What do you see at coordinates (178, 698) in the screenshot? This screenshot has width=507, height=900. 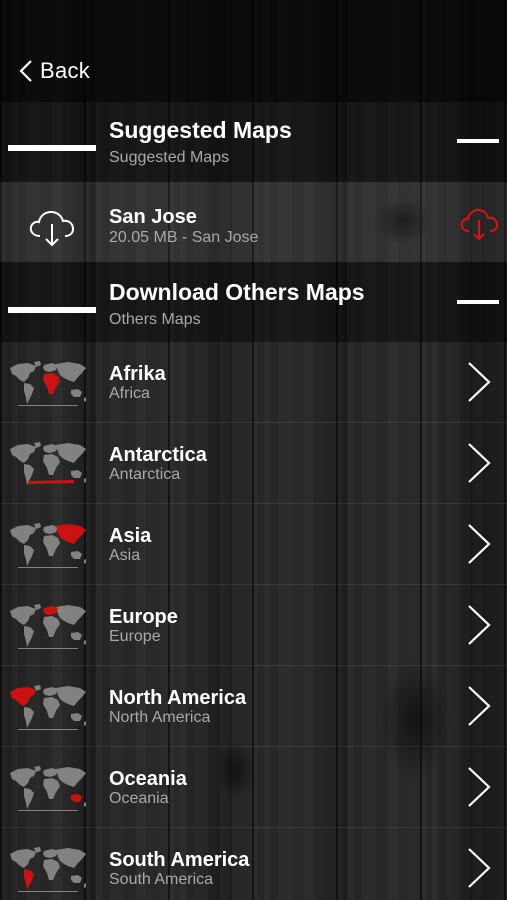 I see `region-title: North America` at bounding box center [178, 698].